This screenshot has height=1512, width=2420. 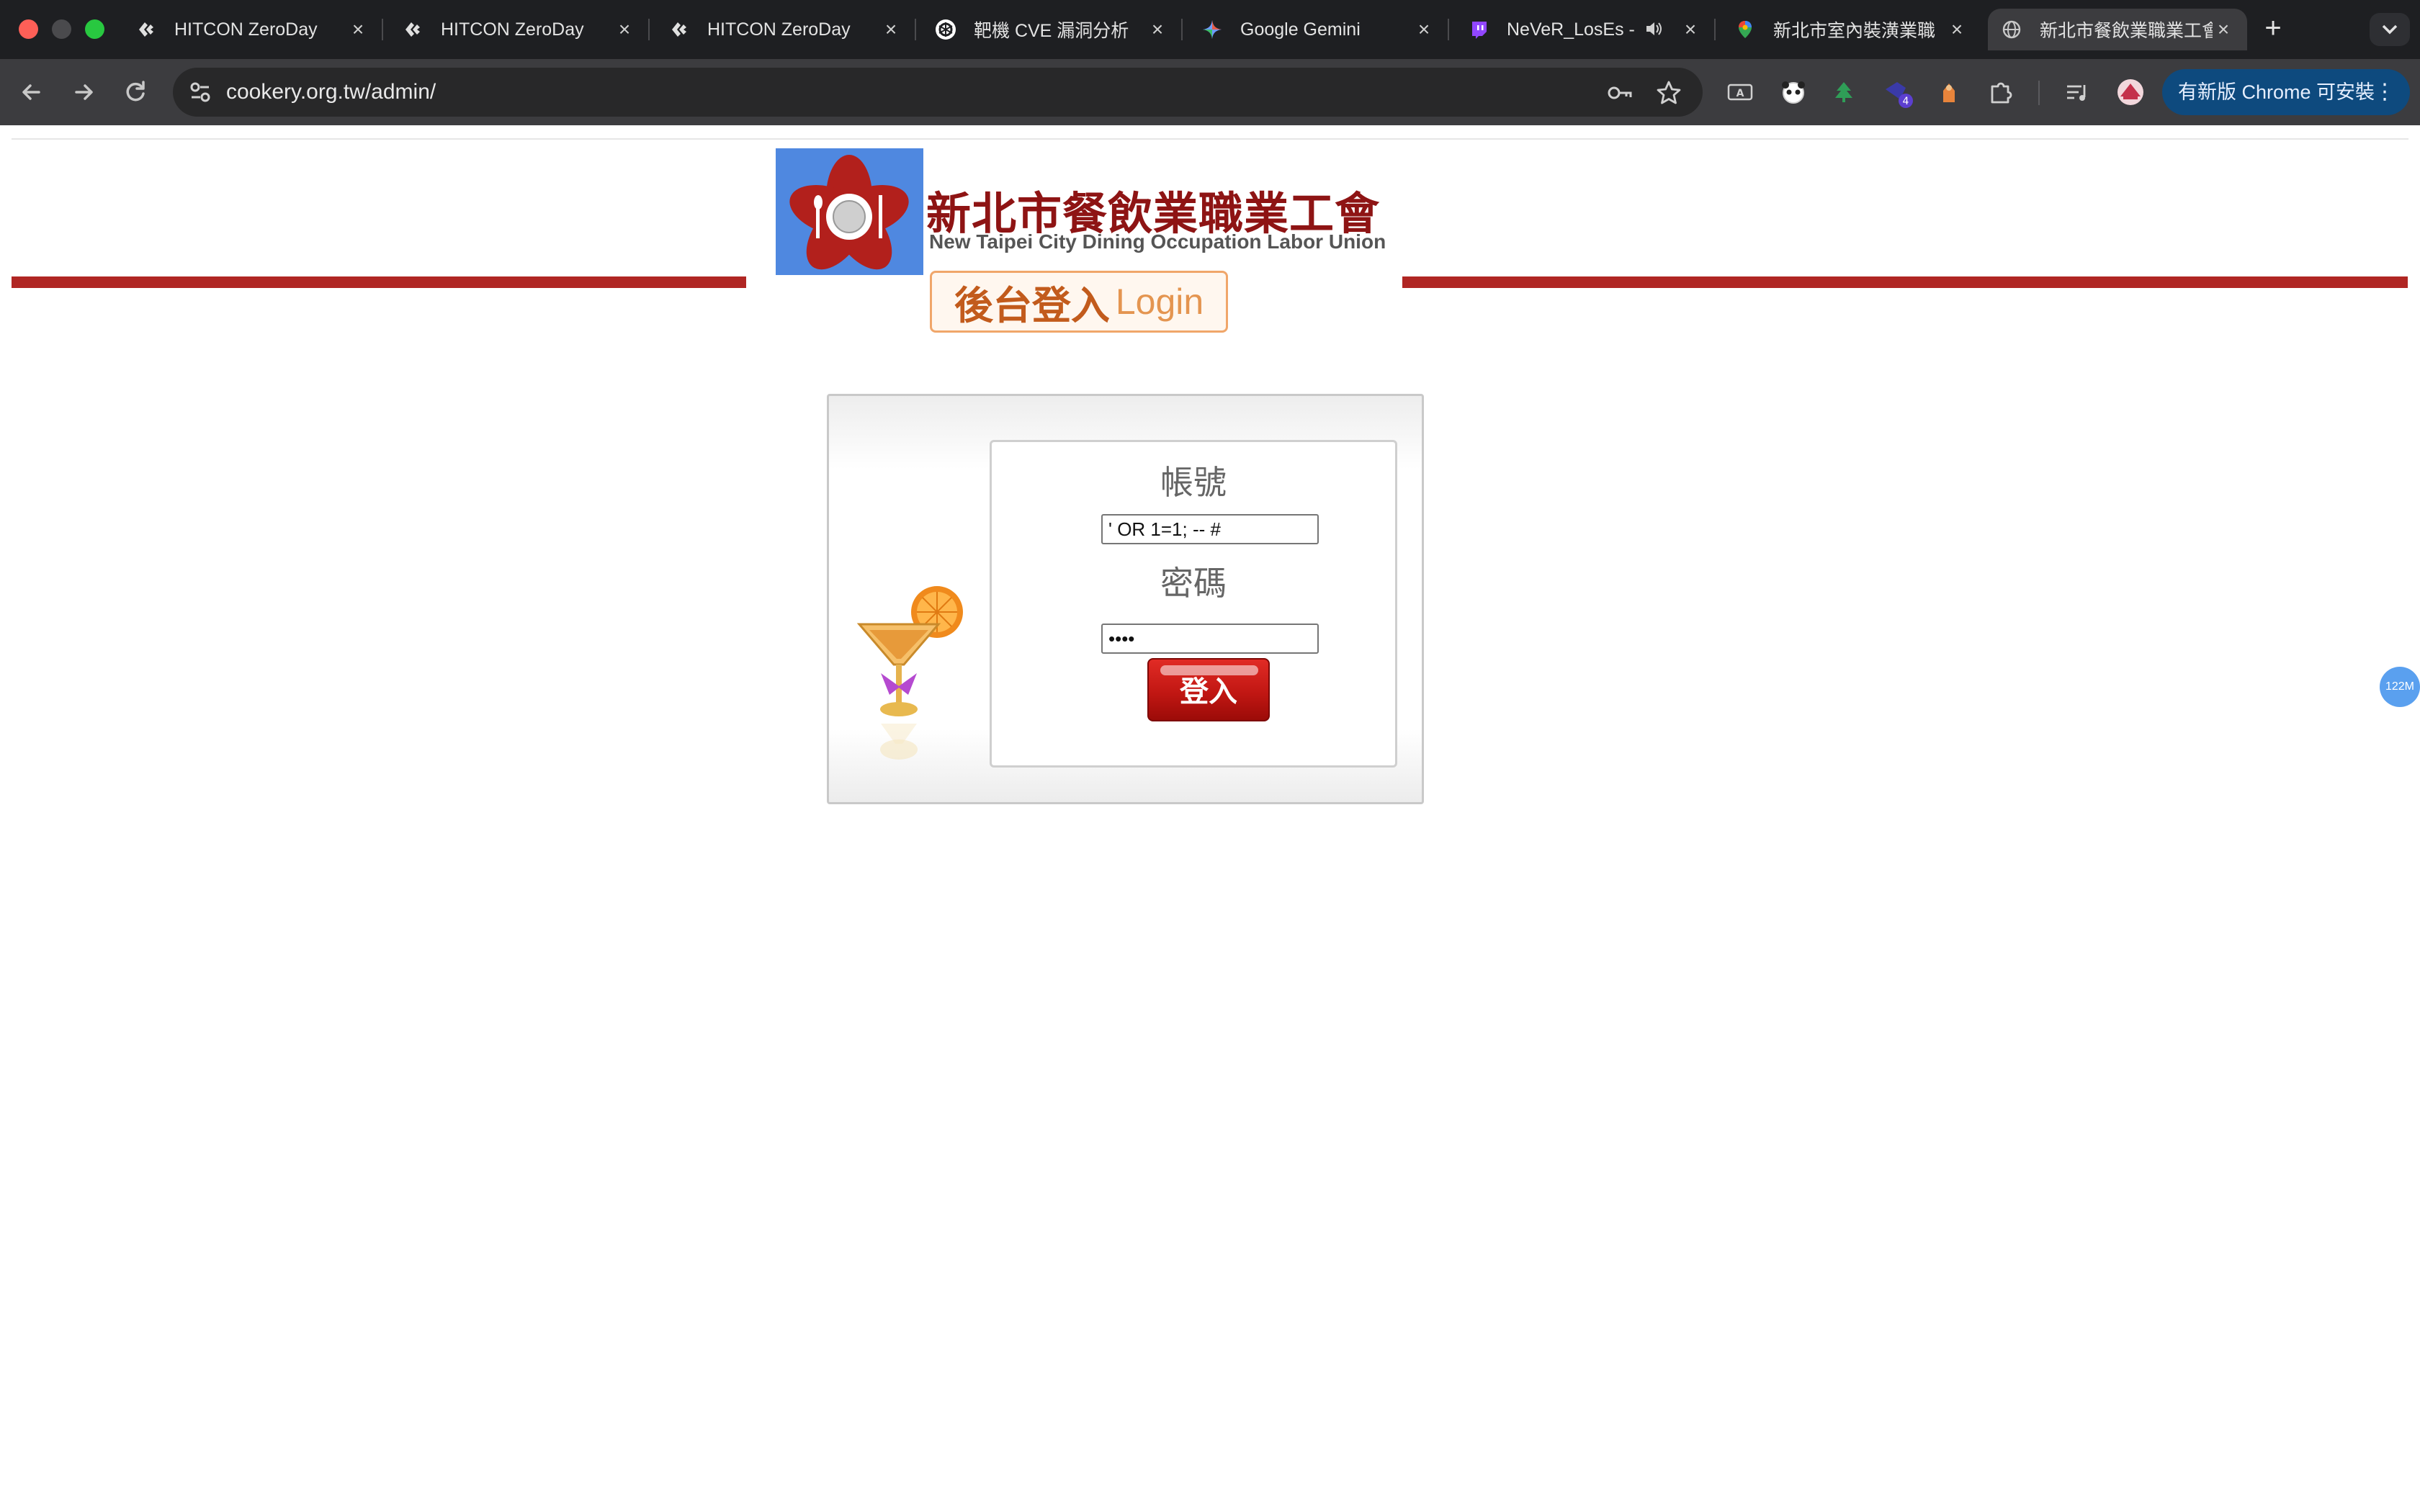 I want to click on new-tab-button: +, so click(x=2273, y=28).